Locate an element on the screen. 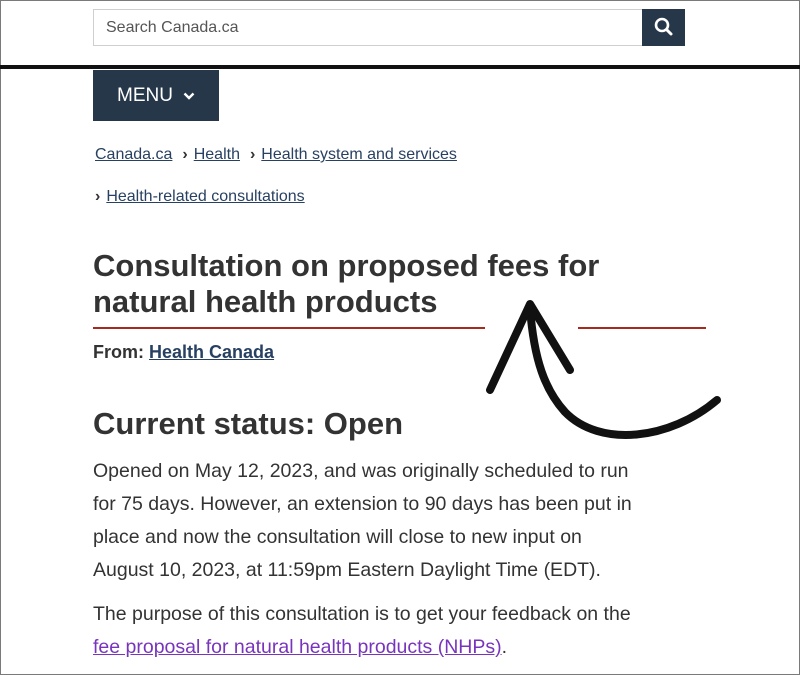  search-button is located at coordinates (663, 27).